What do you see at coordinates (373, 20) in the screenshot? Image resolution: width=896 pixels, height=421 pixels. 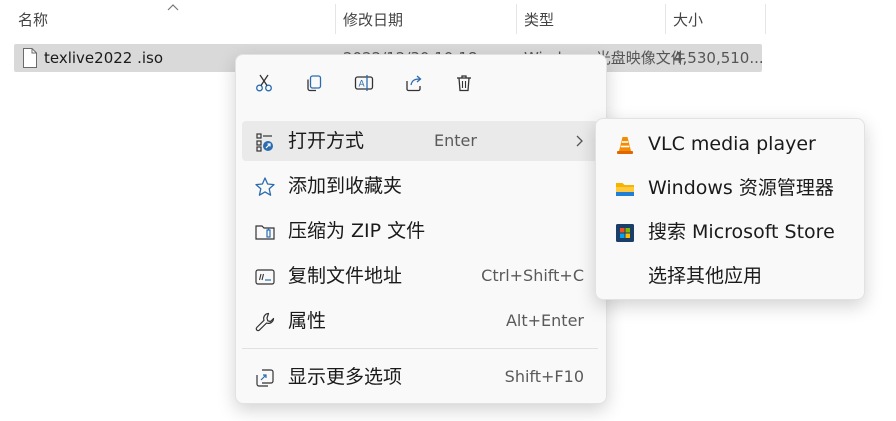 I see `column-modified-label: 修改日期` at bounding box center [373, 20].